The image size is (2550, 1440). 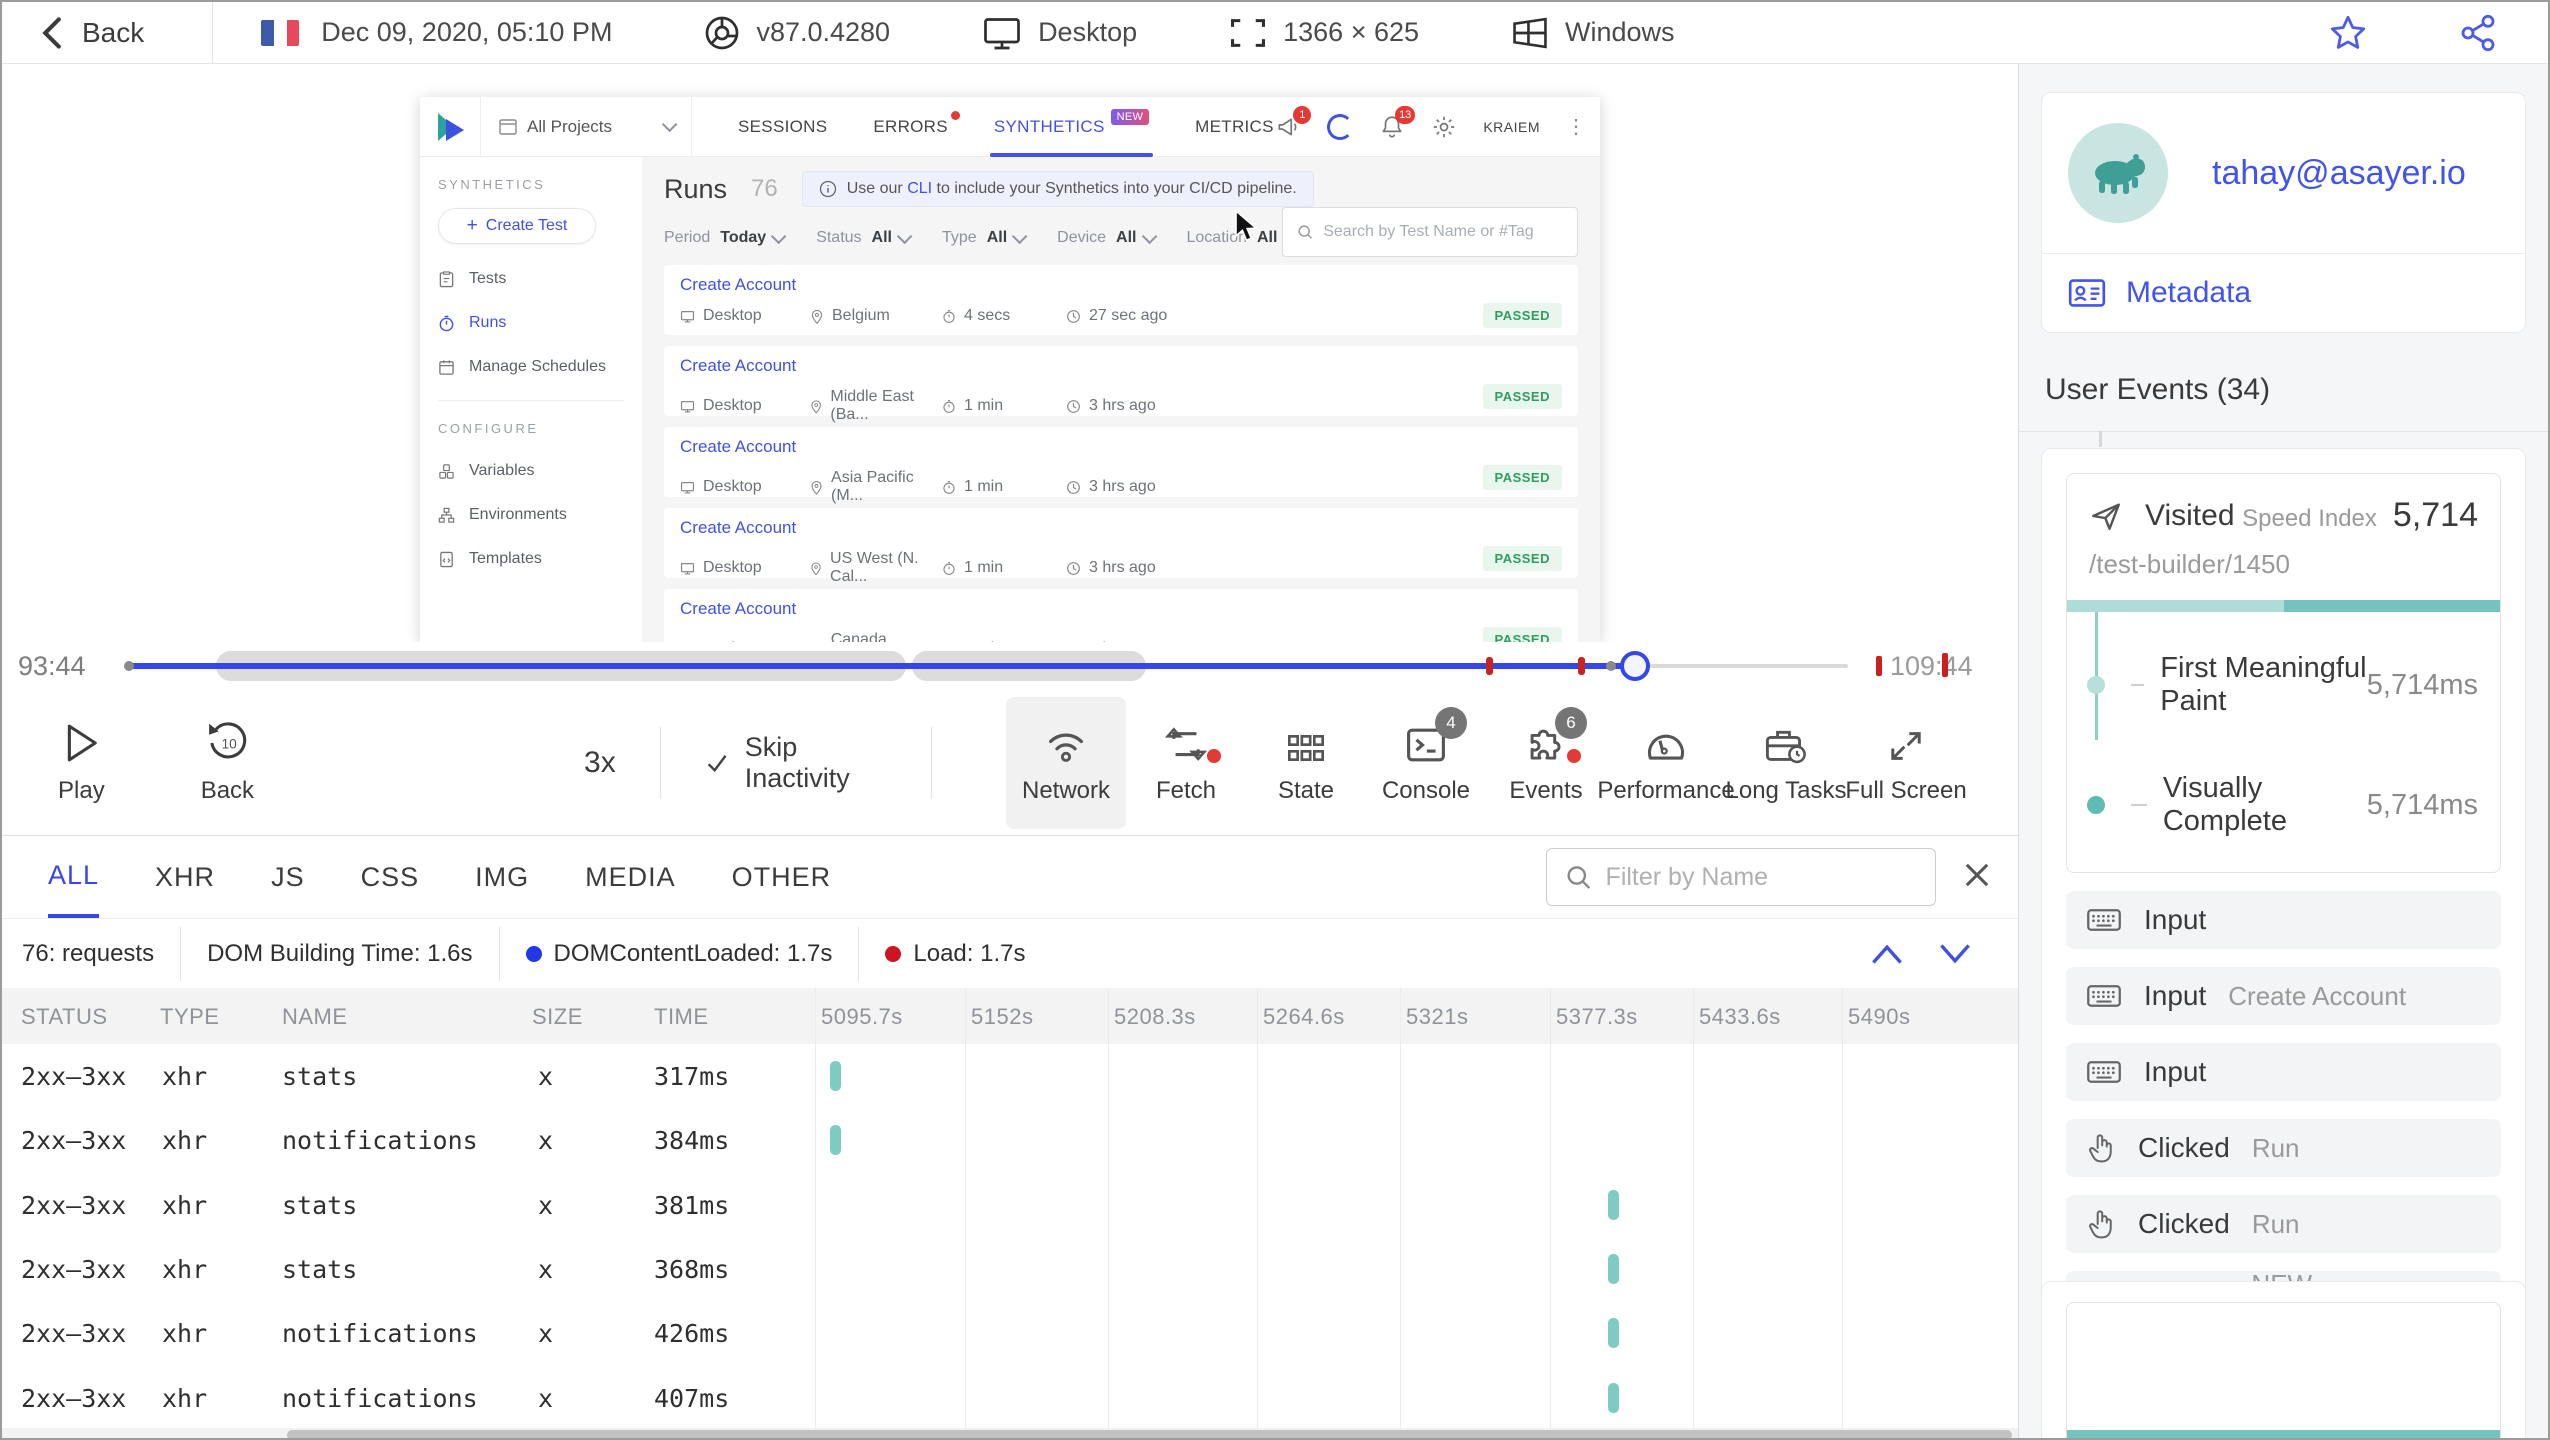 I want to click on col-name: NAME, so click(x=315, y=1016).